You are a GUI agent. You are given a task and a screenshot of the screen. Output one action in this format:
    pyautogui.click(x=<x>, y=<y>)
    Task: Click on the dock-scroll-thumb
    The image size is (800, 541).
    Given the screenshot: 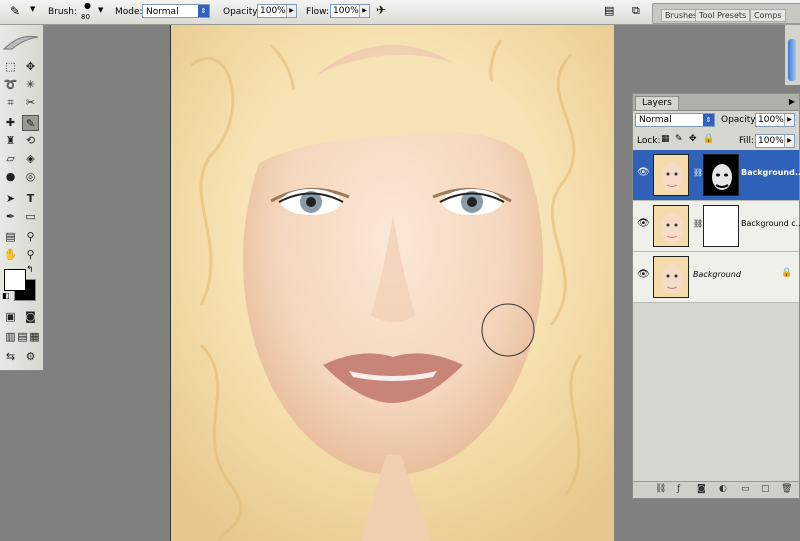 What is the action you would take?
    pyautogui.click(x=792, y=60)
    